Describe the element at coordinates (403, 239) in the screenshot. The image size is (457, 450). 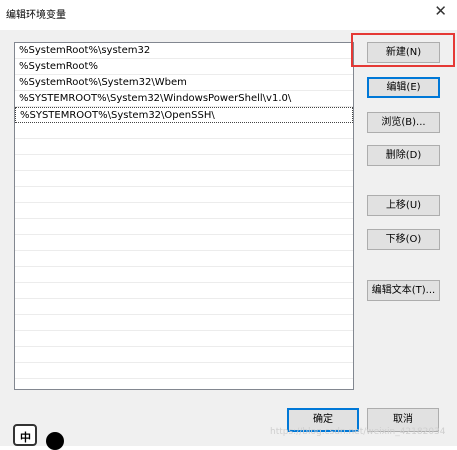
I see `move-down-button: 下移(O)` at that location.